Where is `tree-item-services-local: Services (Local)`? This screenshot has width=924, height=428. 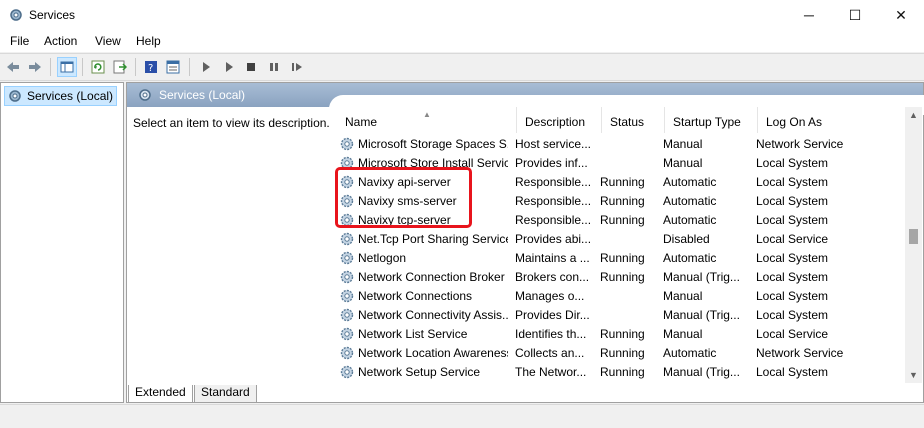 tree-item-services-local: Services (Local) is located at coordinates (61, 96).